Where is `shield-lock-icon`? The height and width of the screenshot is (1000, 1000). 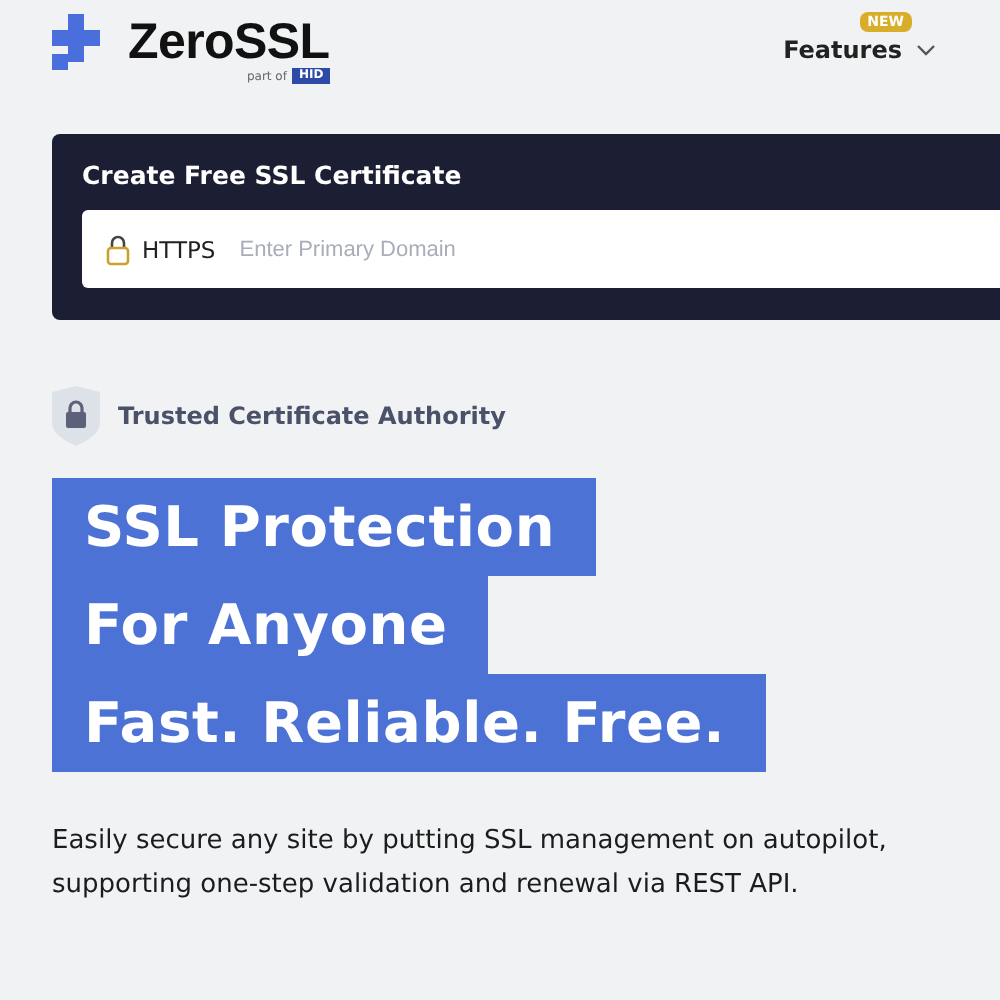 shield-lock-icon is located at coordinates (76, 416).